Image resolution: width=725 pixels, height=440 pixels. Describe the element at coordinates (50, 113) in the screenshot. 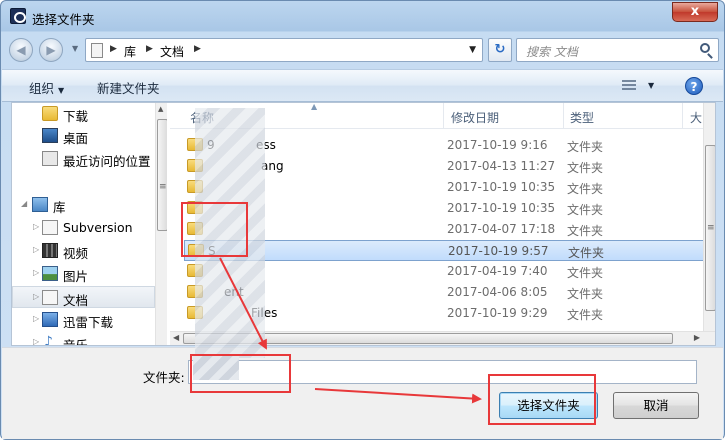

I see `download-folder-icon` at that location.